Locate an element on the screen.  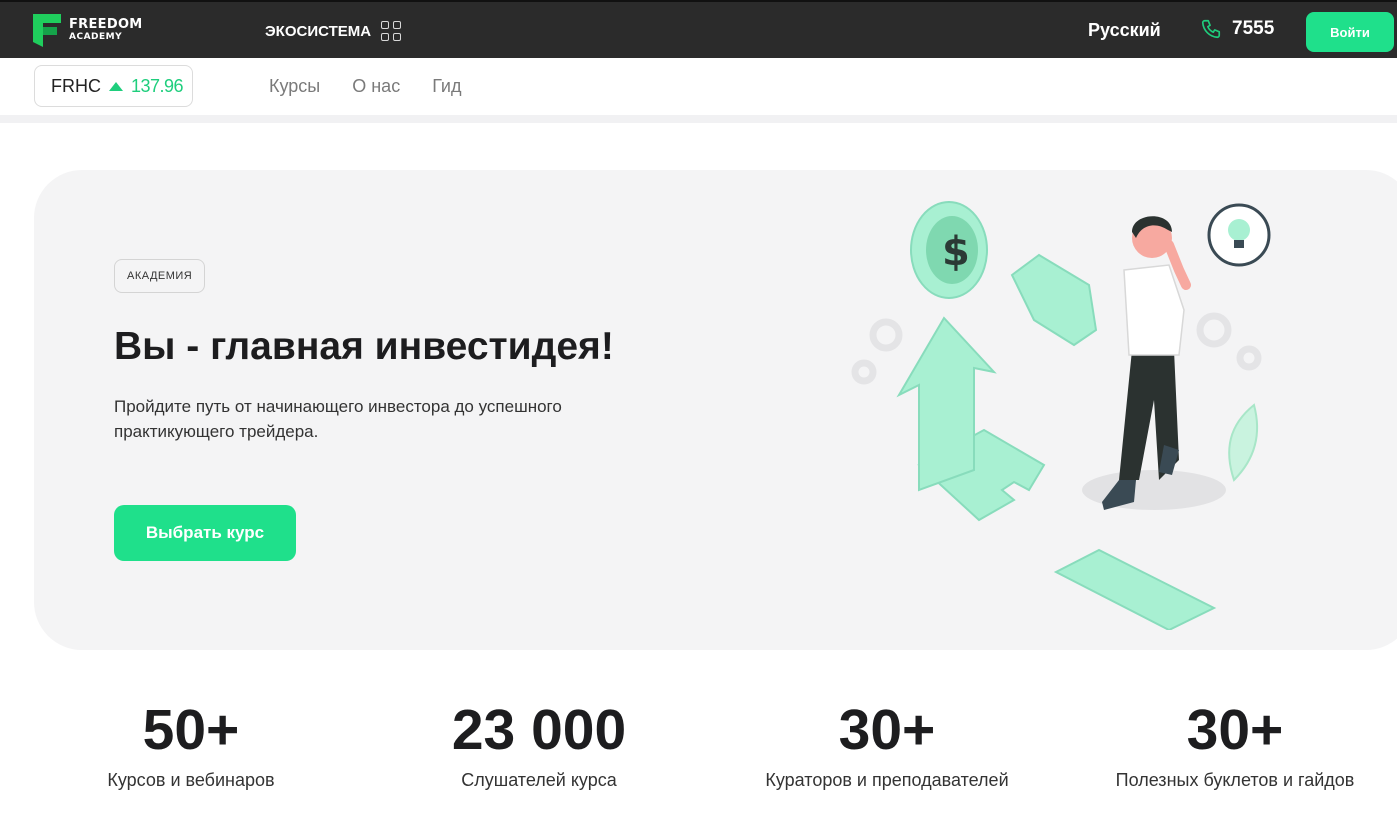
brand-logo: FREEDOM ACADEMY is located at coordinates (88, 30).